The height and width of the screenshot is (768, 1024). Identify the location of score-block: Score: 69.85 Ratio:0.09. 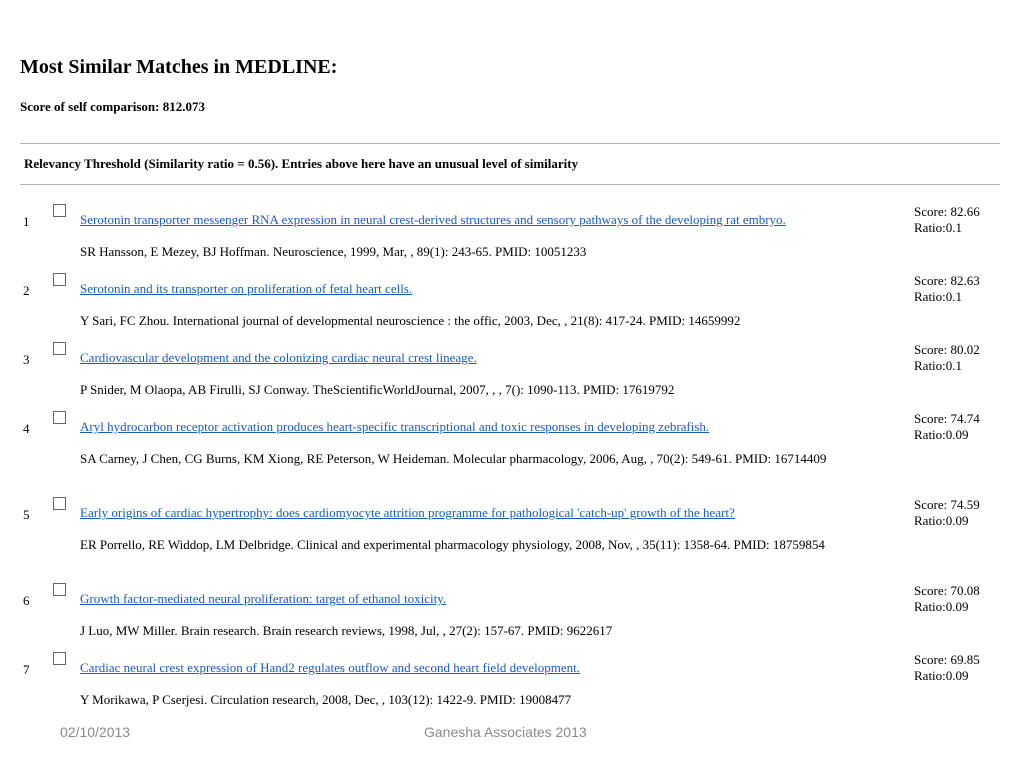
(964, 668).